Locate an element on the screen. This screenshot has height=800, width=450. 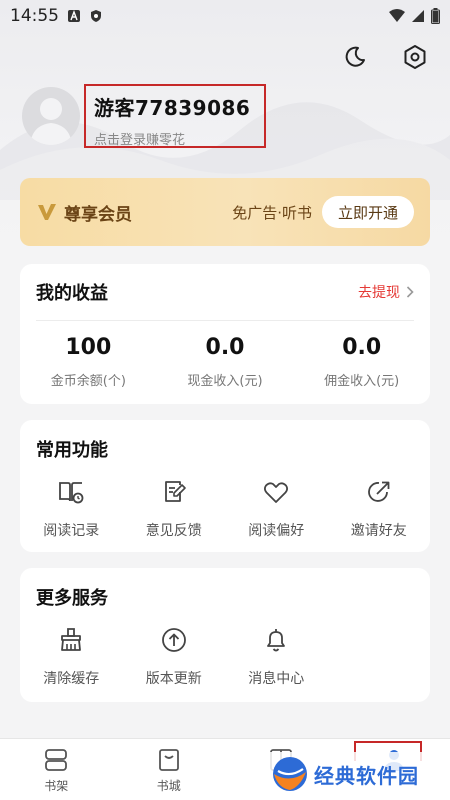
bookstore-icon is located at coordinates (168, 760).